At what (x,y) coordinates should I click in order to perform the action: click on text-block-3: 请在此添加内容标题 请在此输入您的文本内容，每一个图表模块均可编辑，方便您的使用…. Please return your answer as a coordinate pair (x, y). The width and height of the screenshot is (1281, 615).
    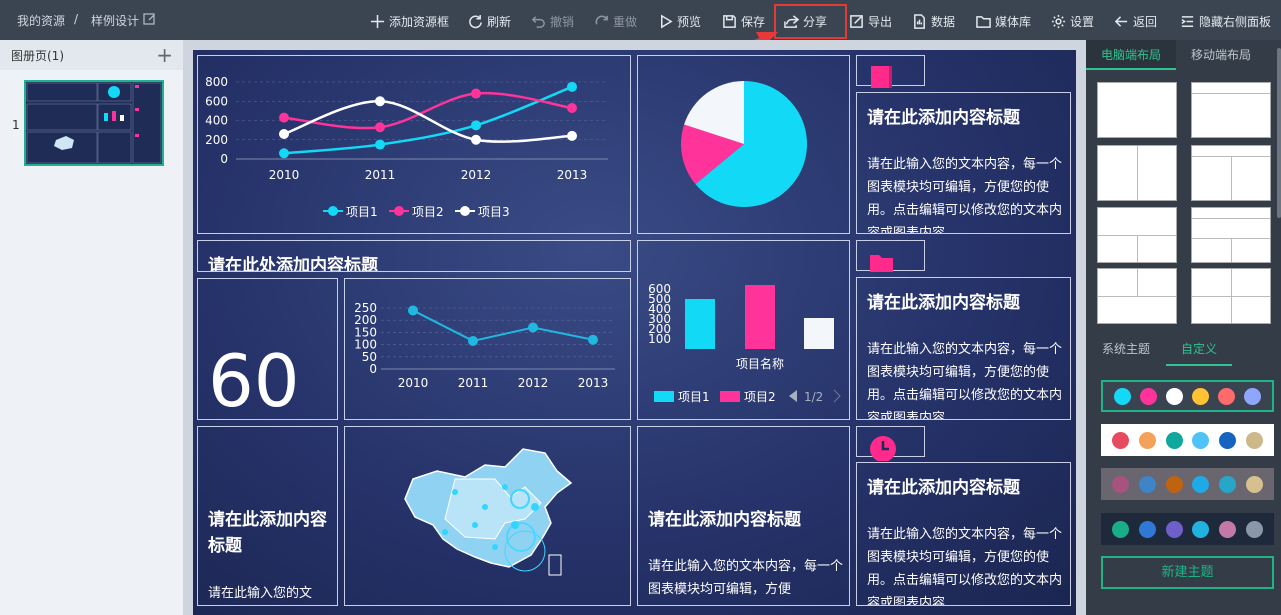
    Looking at the image, I should click on (963, 534).